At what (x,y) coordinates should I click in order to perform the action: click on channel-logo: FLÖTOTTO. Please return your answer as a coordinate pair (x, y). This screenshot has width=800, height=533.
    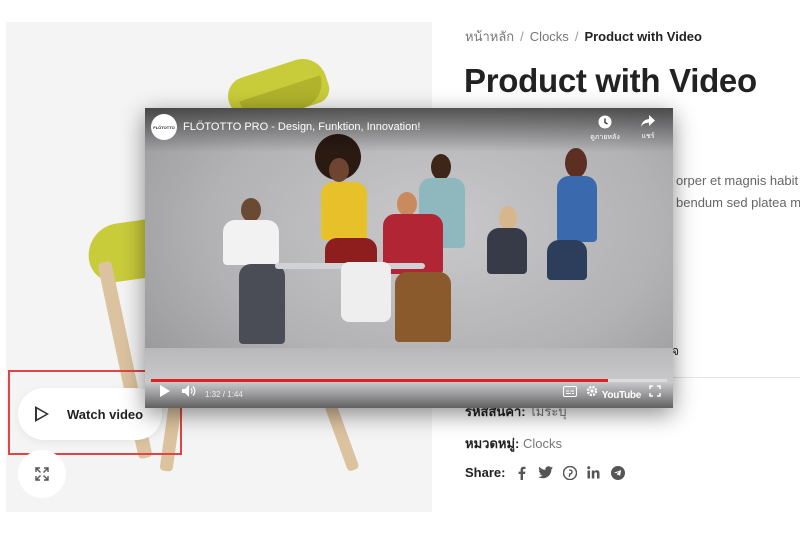
    Looking at the image, I should click on (164, 127).